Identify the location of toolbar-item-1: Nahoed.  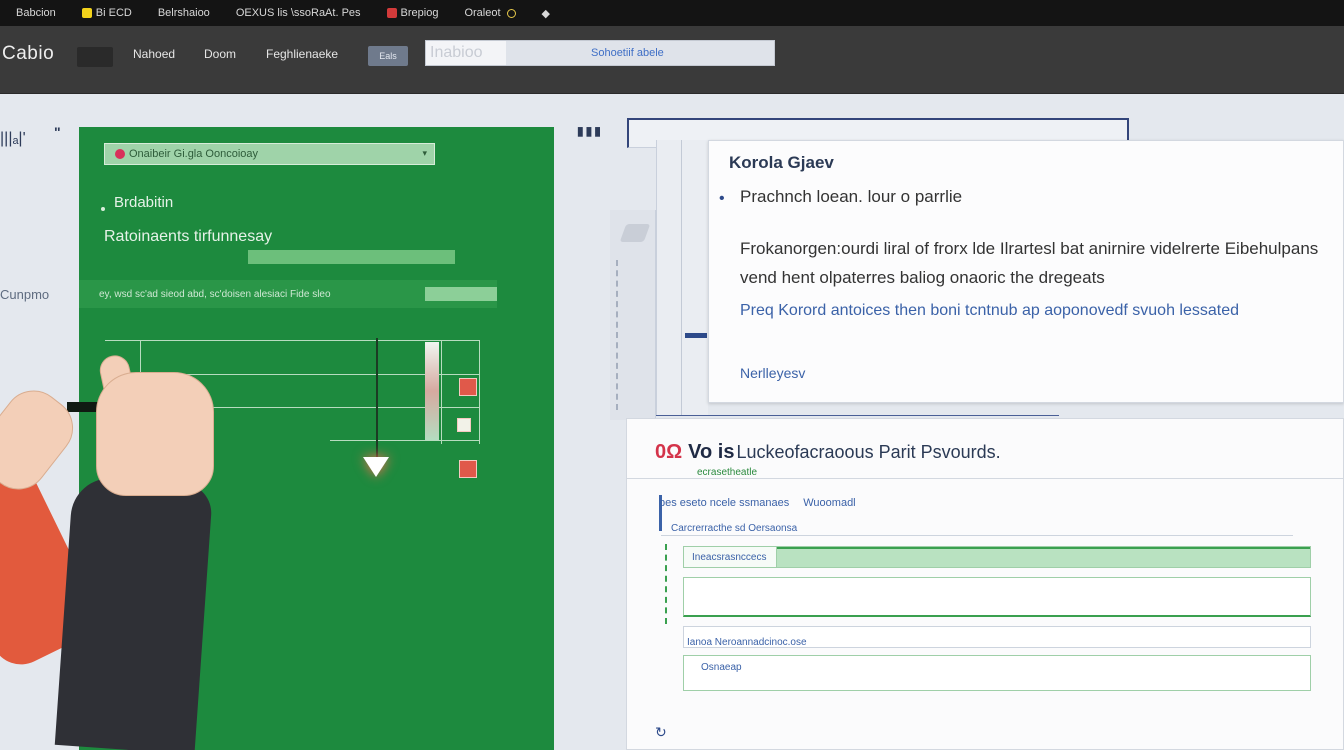
(154, 54).